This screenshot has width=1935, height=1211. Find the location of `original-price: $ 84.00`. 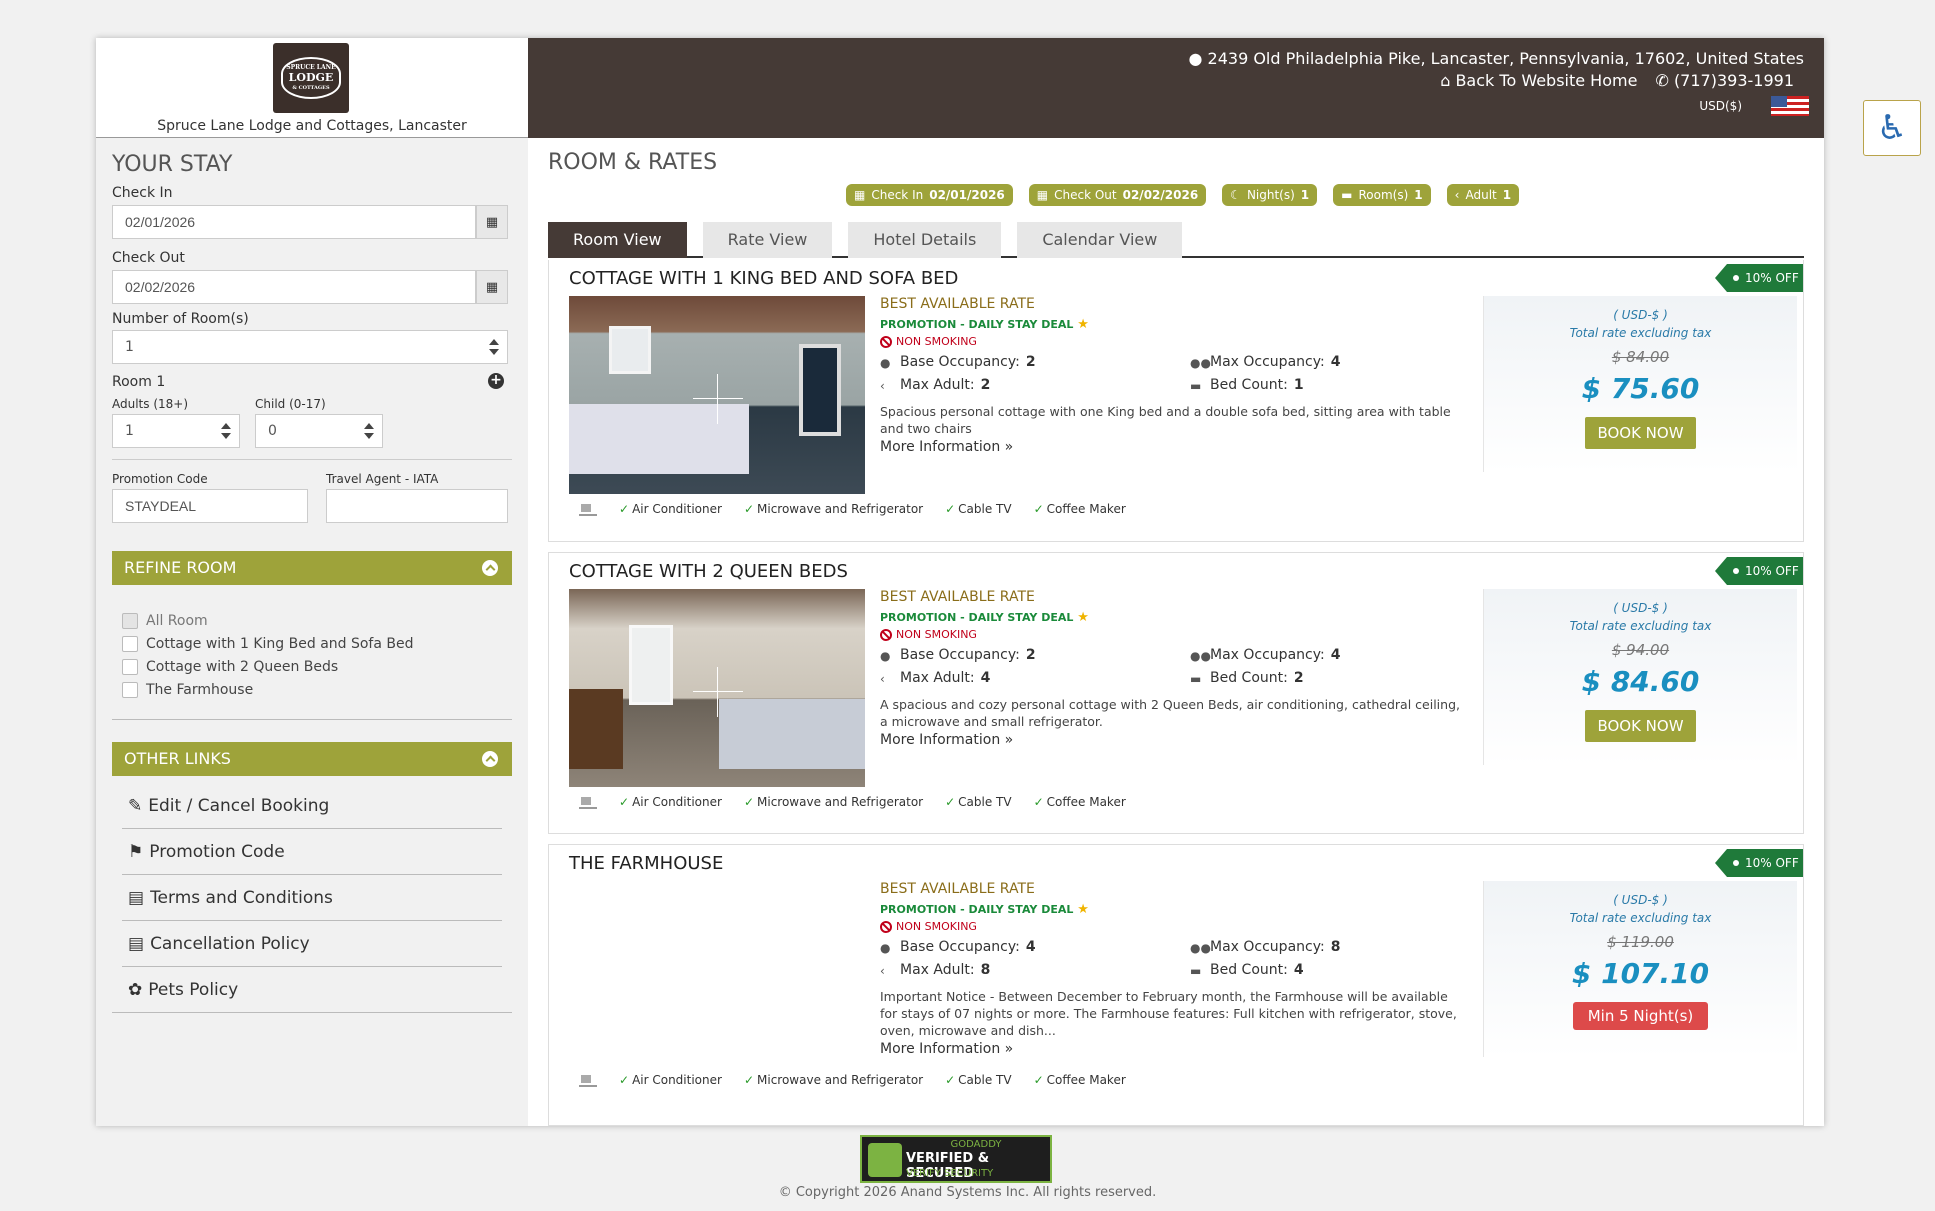

original-price: $ 84.00 is located at coordinates (1640, 357).